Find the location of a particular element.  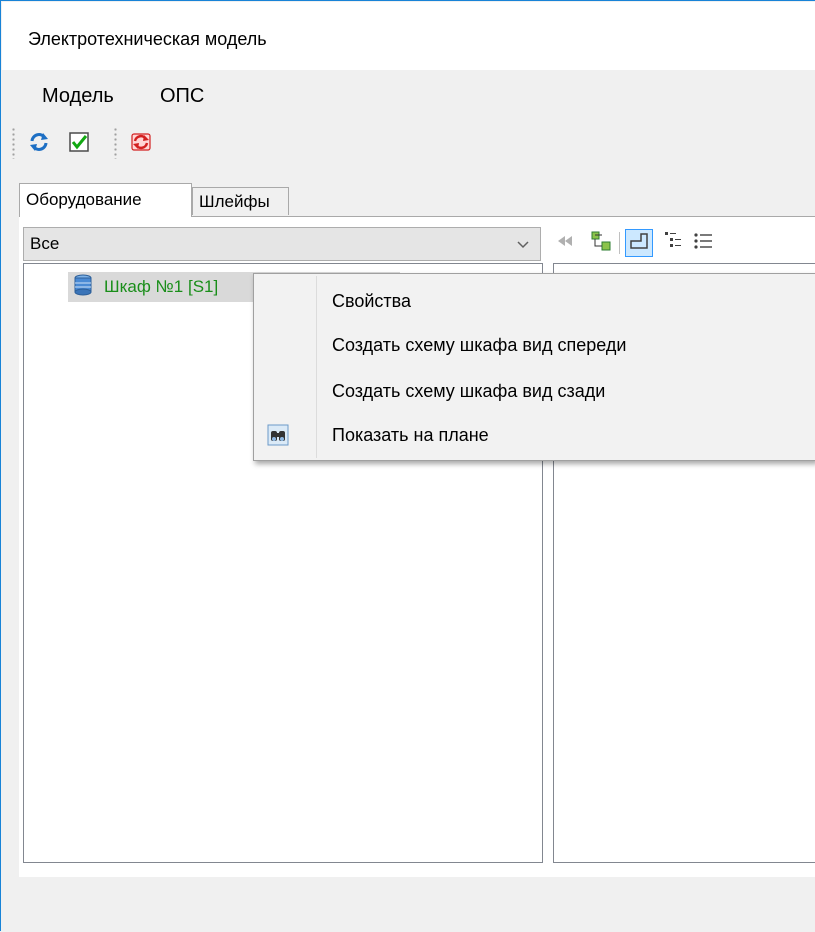

filter-combobox: Все is located at coordinates (282, 244).